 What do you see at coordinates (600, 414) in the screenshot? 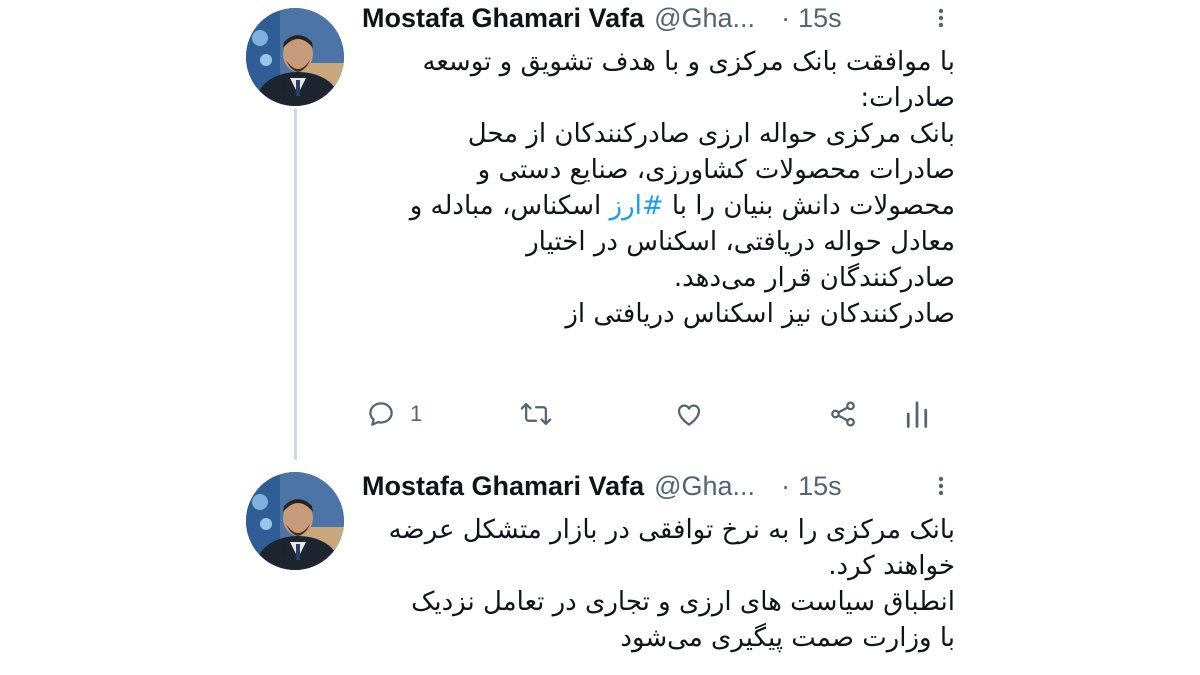
I see `tweet-actions: 1` at bounding box center [600, 414].